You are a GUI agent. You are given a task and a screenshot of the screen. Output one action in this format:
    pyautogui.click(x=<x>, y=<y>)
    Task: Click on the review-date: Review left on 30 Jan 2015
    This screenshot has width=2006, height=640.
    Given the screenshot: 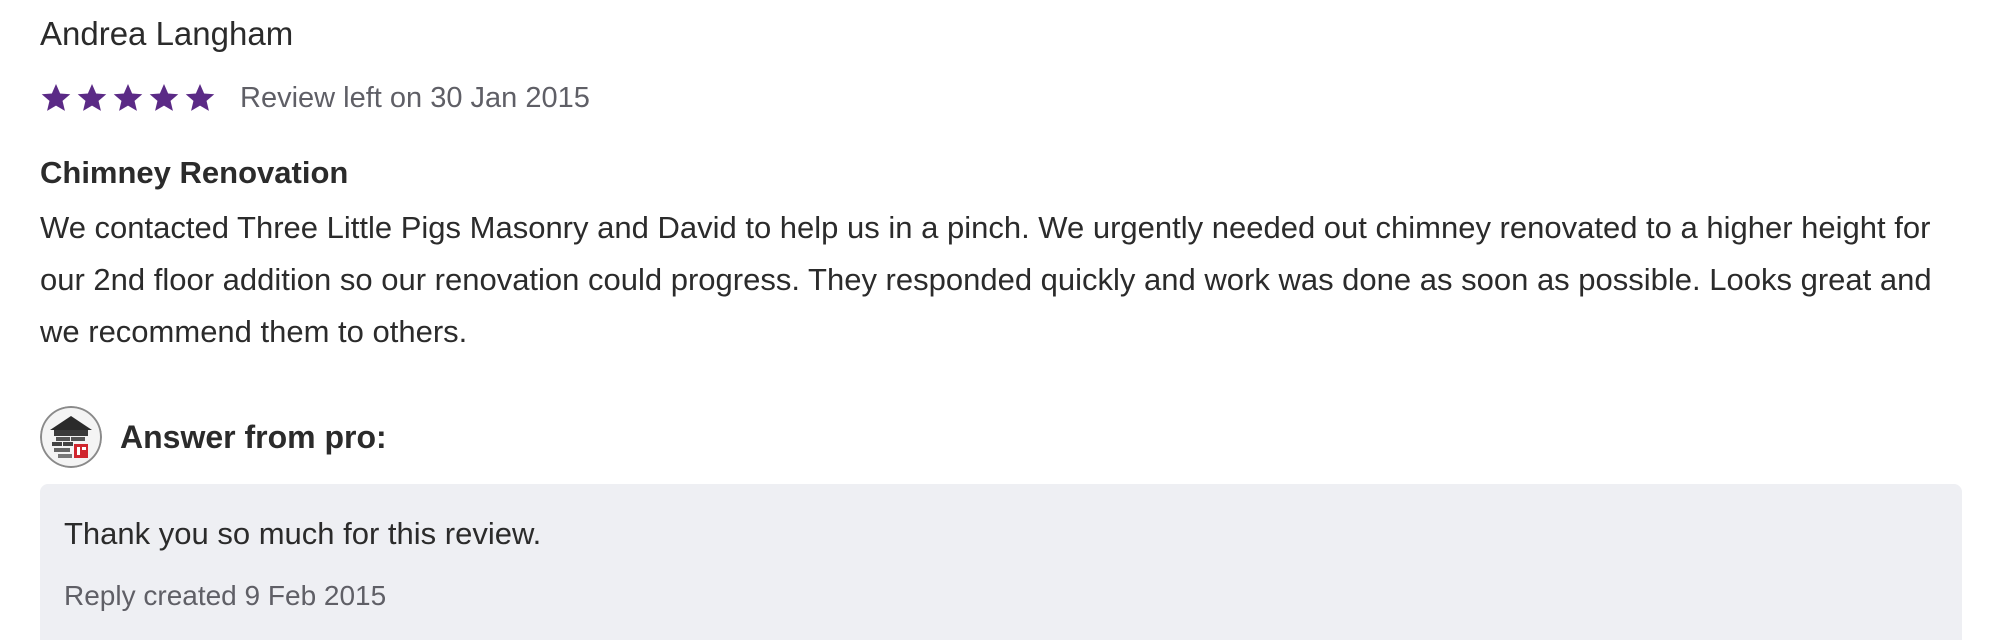 What is the action you would take?
    pyautogui.click(x=415, y=98)
    